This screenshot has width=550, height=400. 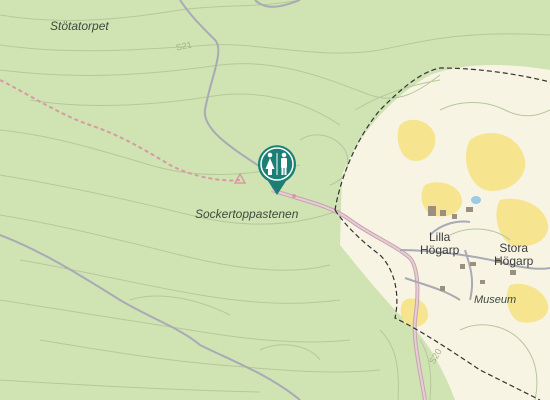 What do you see at coordinates (514, 248) in the screenshot?
I see `place-label-stora-line1: Stora` at bounding box center [514, 248].